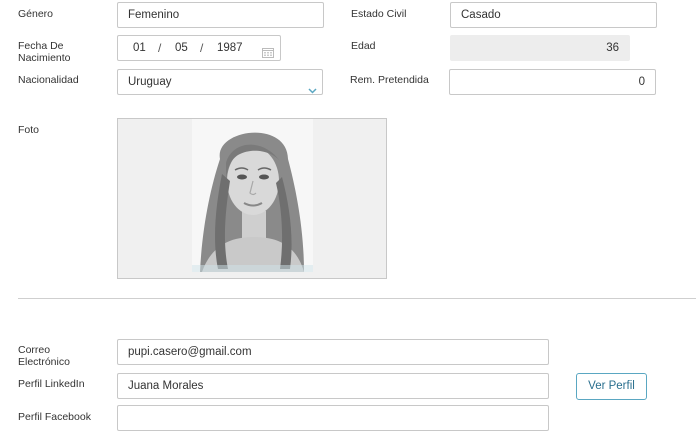  Describe the element at coordinates (166, 386) in the screenshot. I see `linkedin-value: Juana Morales` at that location.